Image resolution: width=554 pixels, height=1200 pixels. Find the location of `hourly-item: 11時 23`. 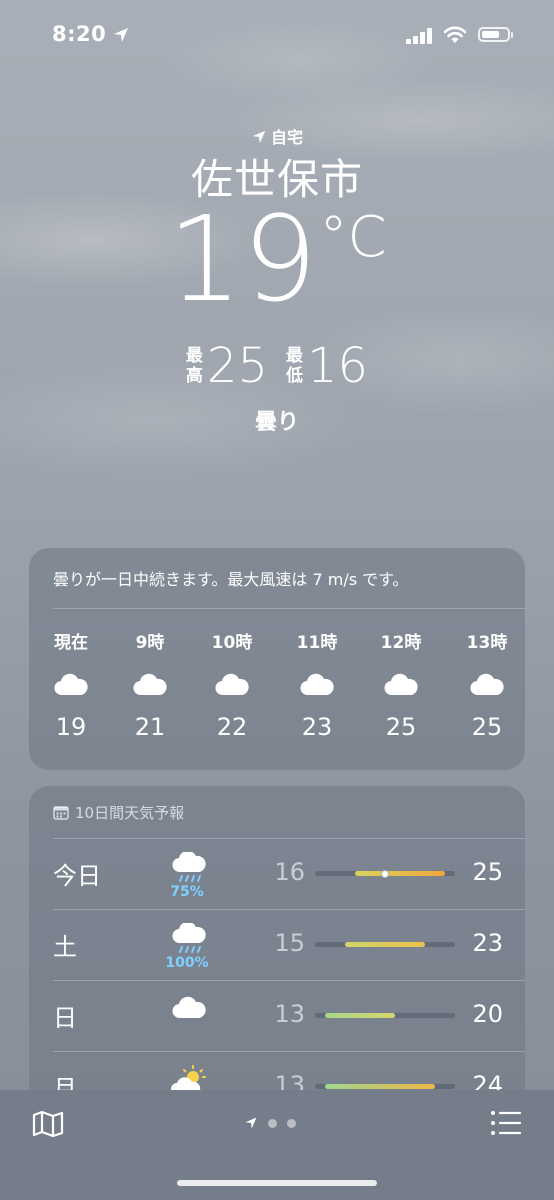

hourly-item: 11時 23 is located at coordinates (317, 684).